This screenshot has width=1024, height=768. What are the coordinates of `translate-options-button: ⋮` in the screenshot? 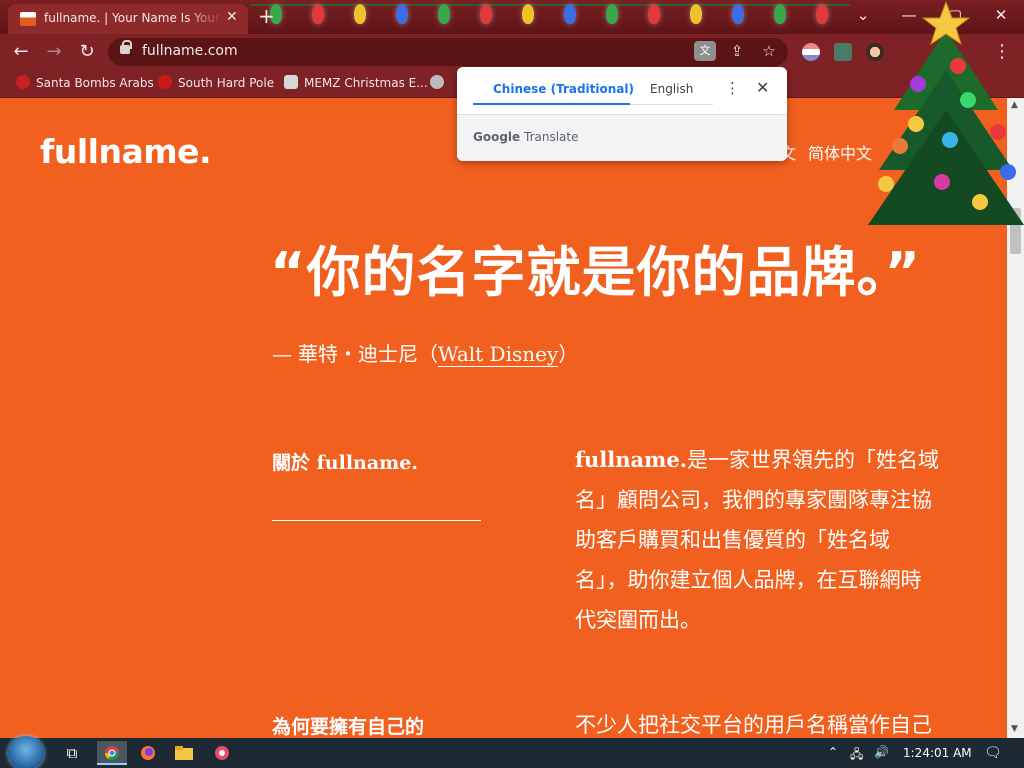 It's located at (732, 88).